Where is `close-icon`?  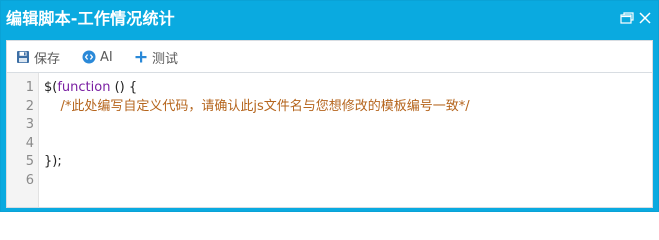
close-icon is located at coordinates (645, 18).